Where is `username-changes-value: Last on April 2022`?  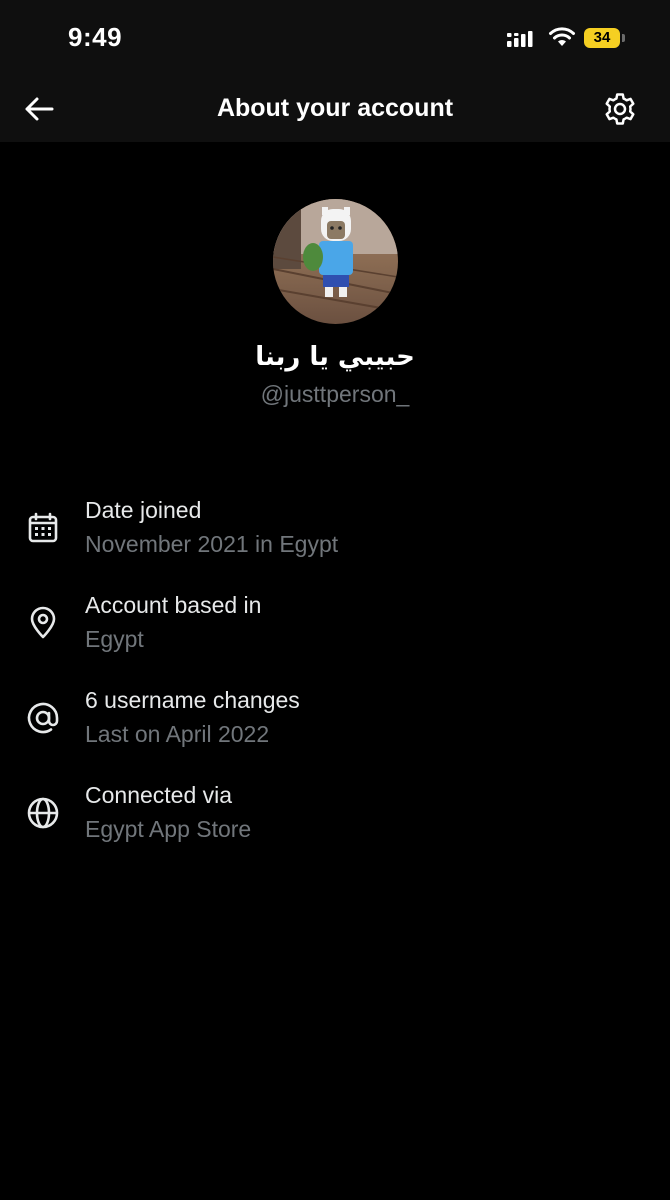
username-changes-value: Last on April 2022 is located at coordinates (177, 734).